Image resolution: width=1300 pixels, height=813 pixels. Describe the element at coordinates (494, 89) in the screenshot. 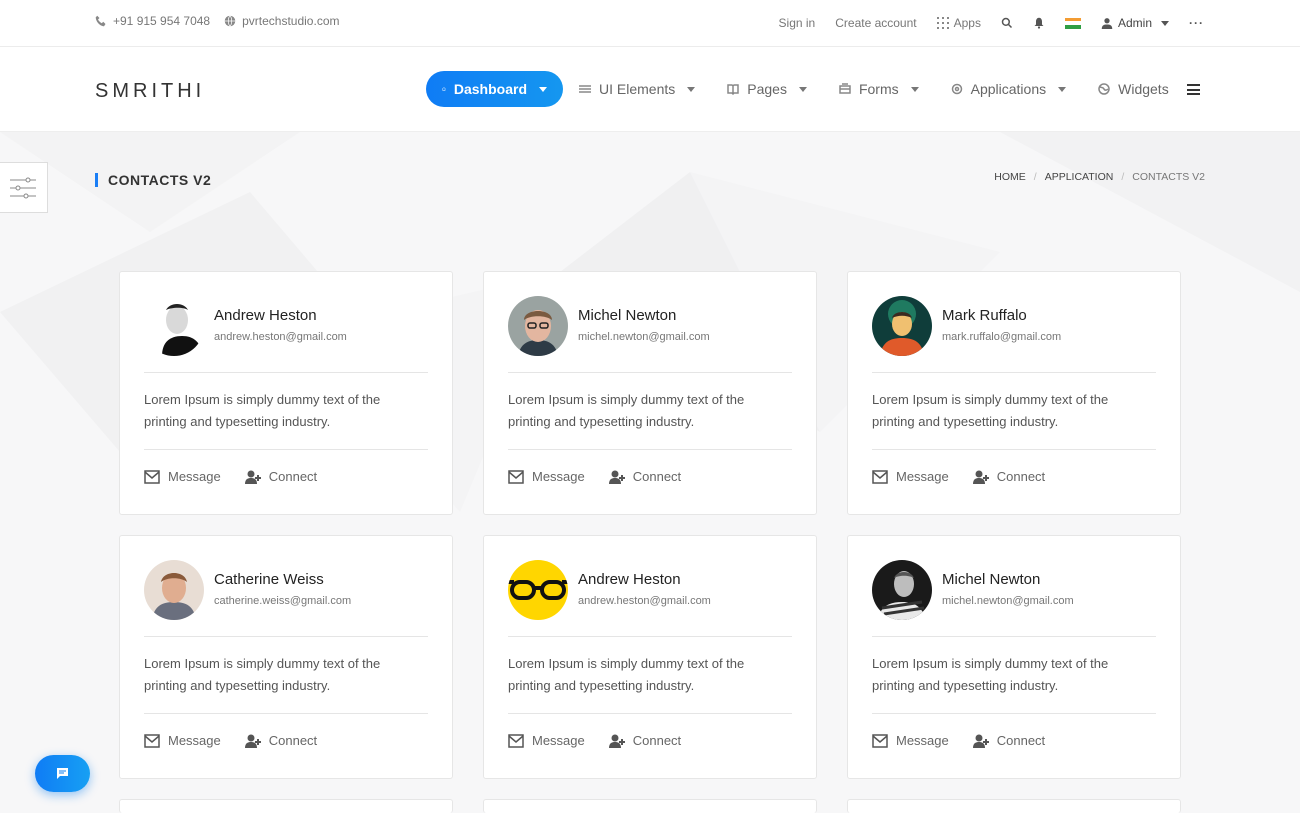

I see `nav-item-dashboard: Dashboard` at that location.